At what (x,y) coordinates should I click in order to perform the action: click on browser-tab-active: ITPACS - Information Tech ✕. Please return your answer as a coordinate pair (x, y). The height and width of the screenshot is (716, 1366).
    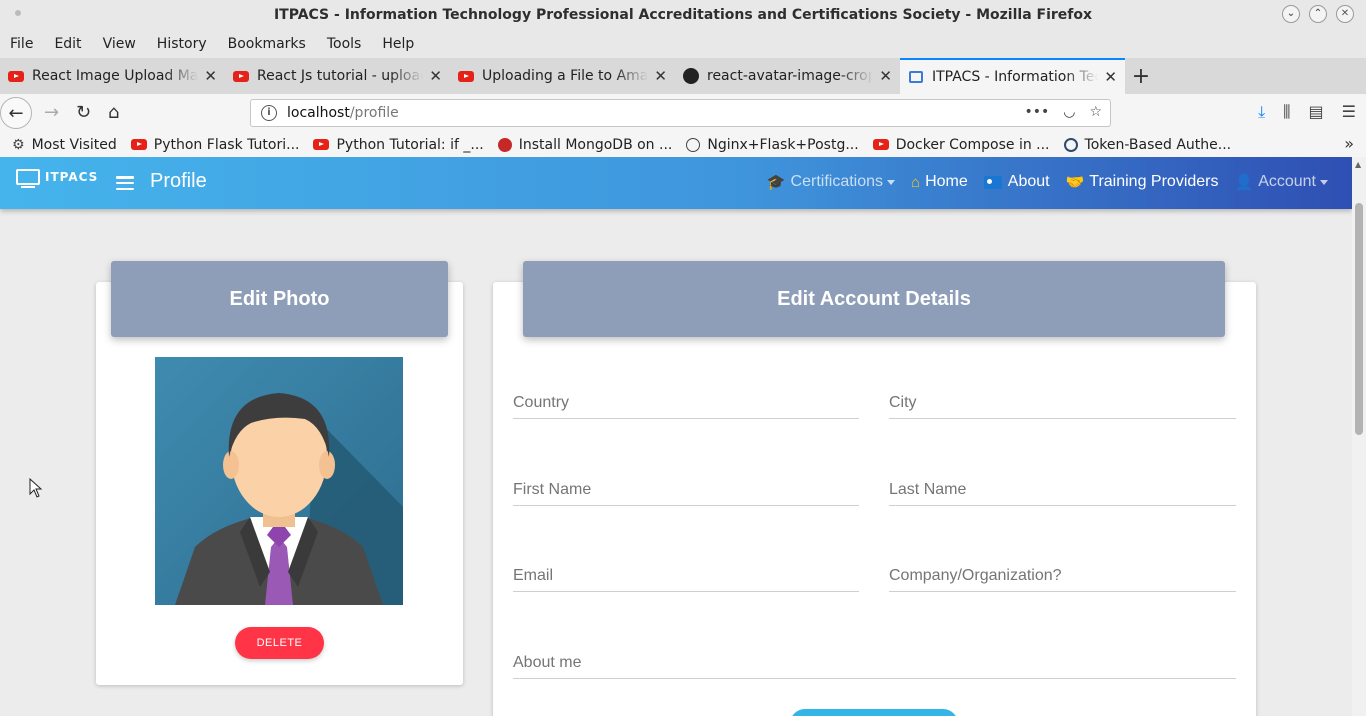
    Looking at the image, I should click on (1012, 76).